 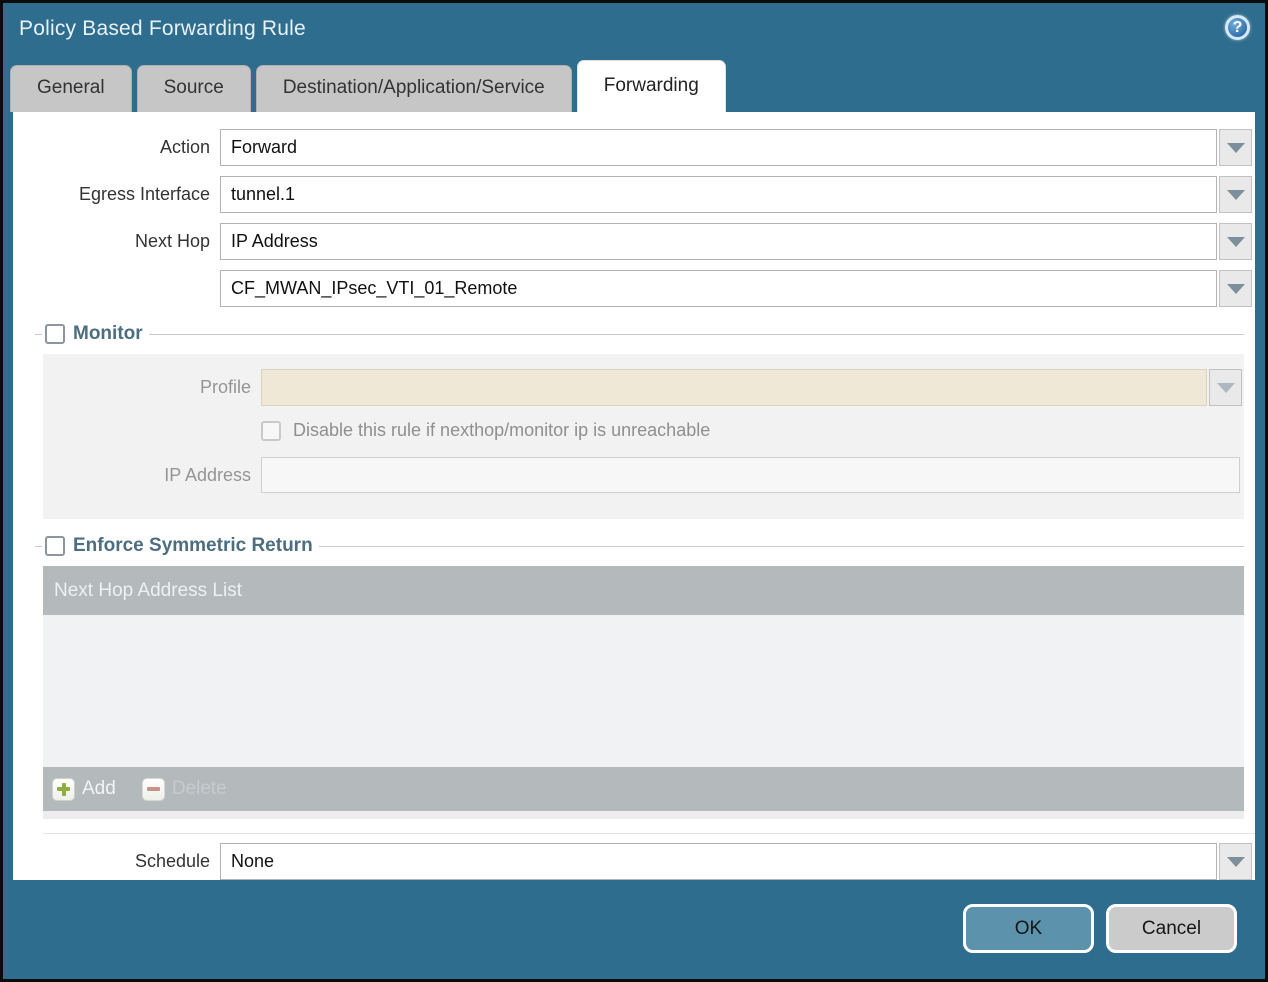 I want to click on add-button-label: Add, so click(x=99, y=788).